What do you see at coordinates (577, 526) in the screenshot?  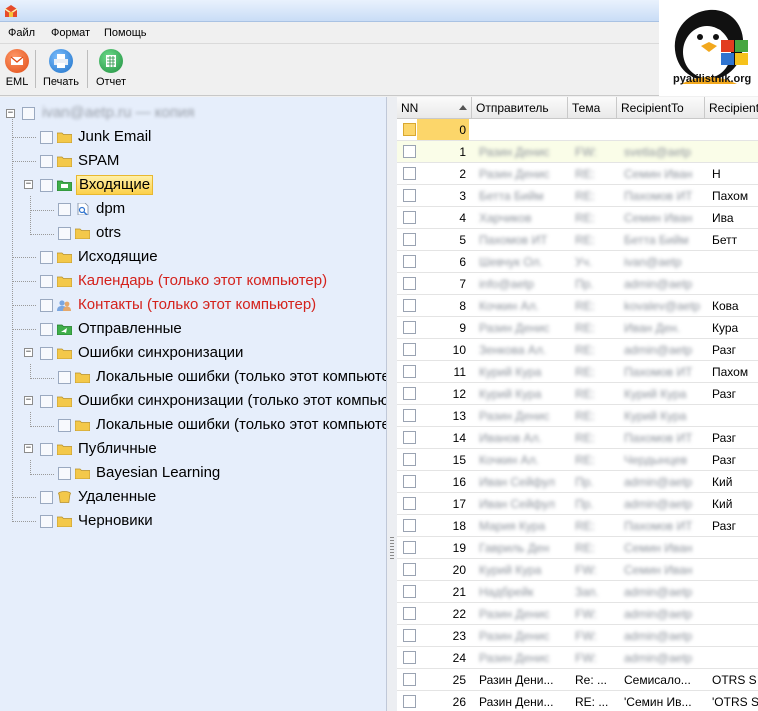 I see `table-row: 18 Мария Кура RE: Пахомов ИТ Разг` at bounding box center [577, 526].